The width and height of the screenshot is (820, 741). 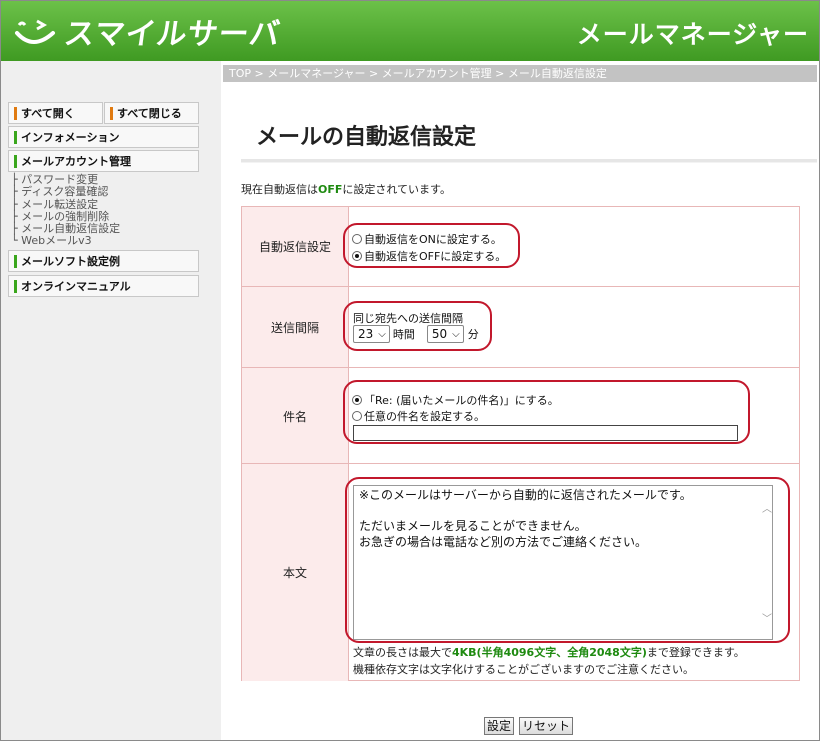 I want to click on sidebar-item-manual: オンラインマニュアル, so click(x=103, y=286).